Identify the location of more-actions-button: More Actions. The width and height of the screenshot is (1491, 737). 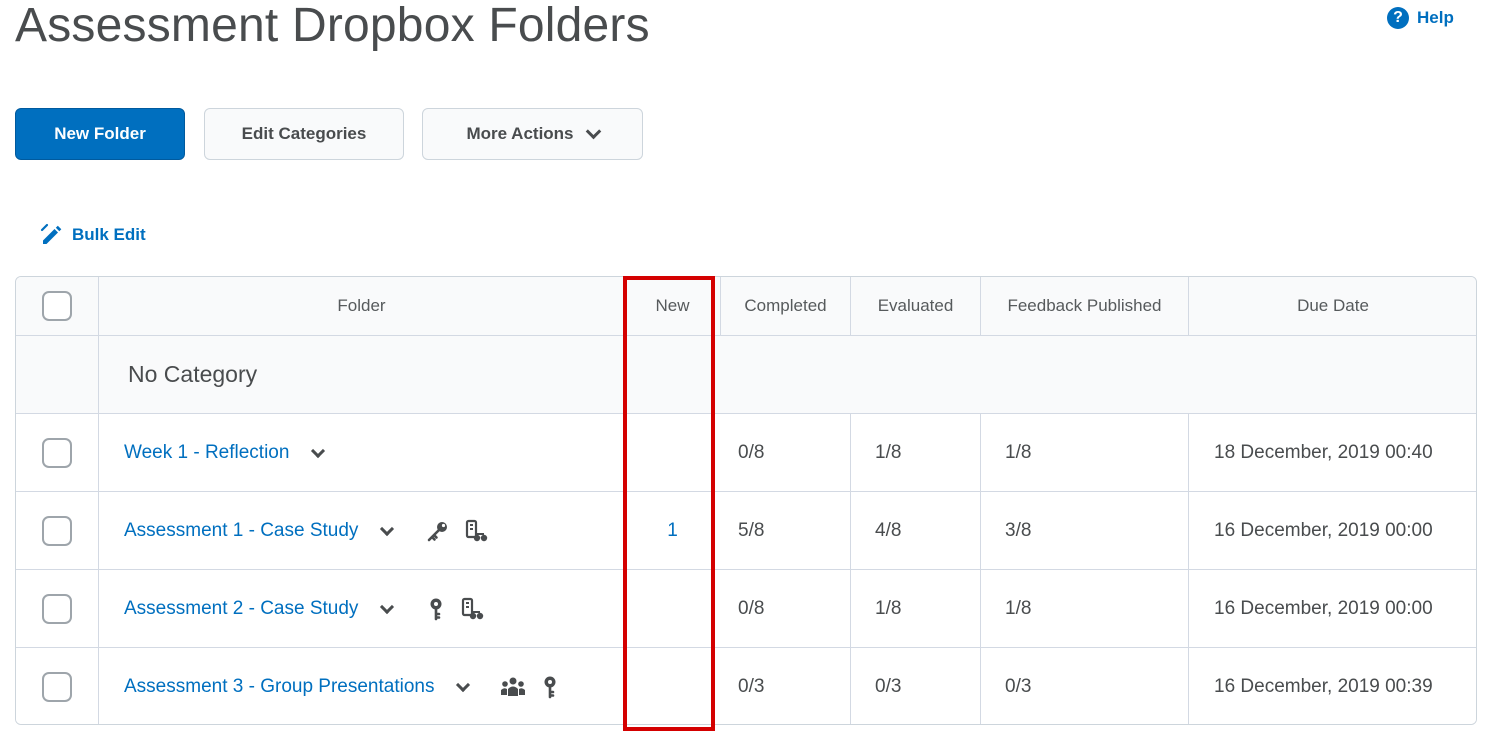
(532, 134).